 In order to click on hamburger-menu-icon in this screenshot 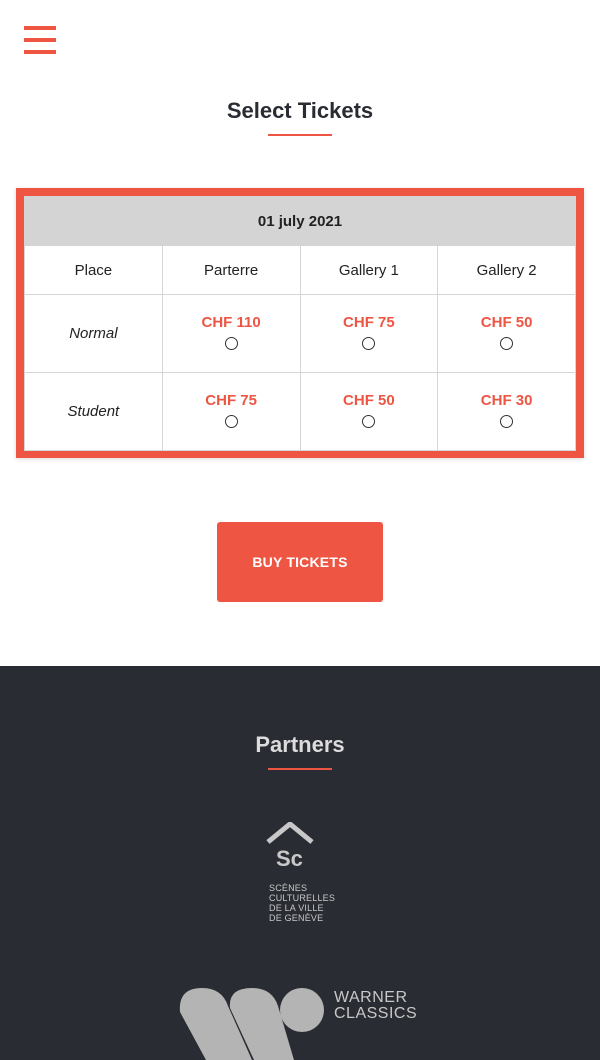, I will do `click(40, 40)`.